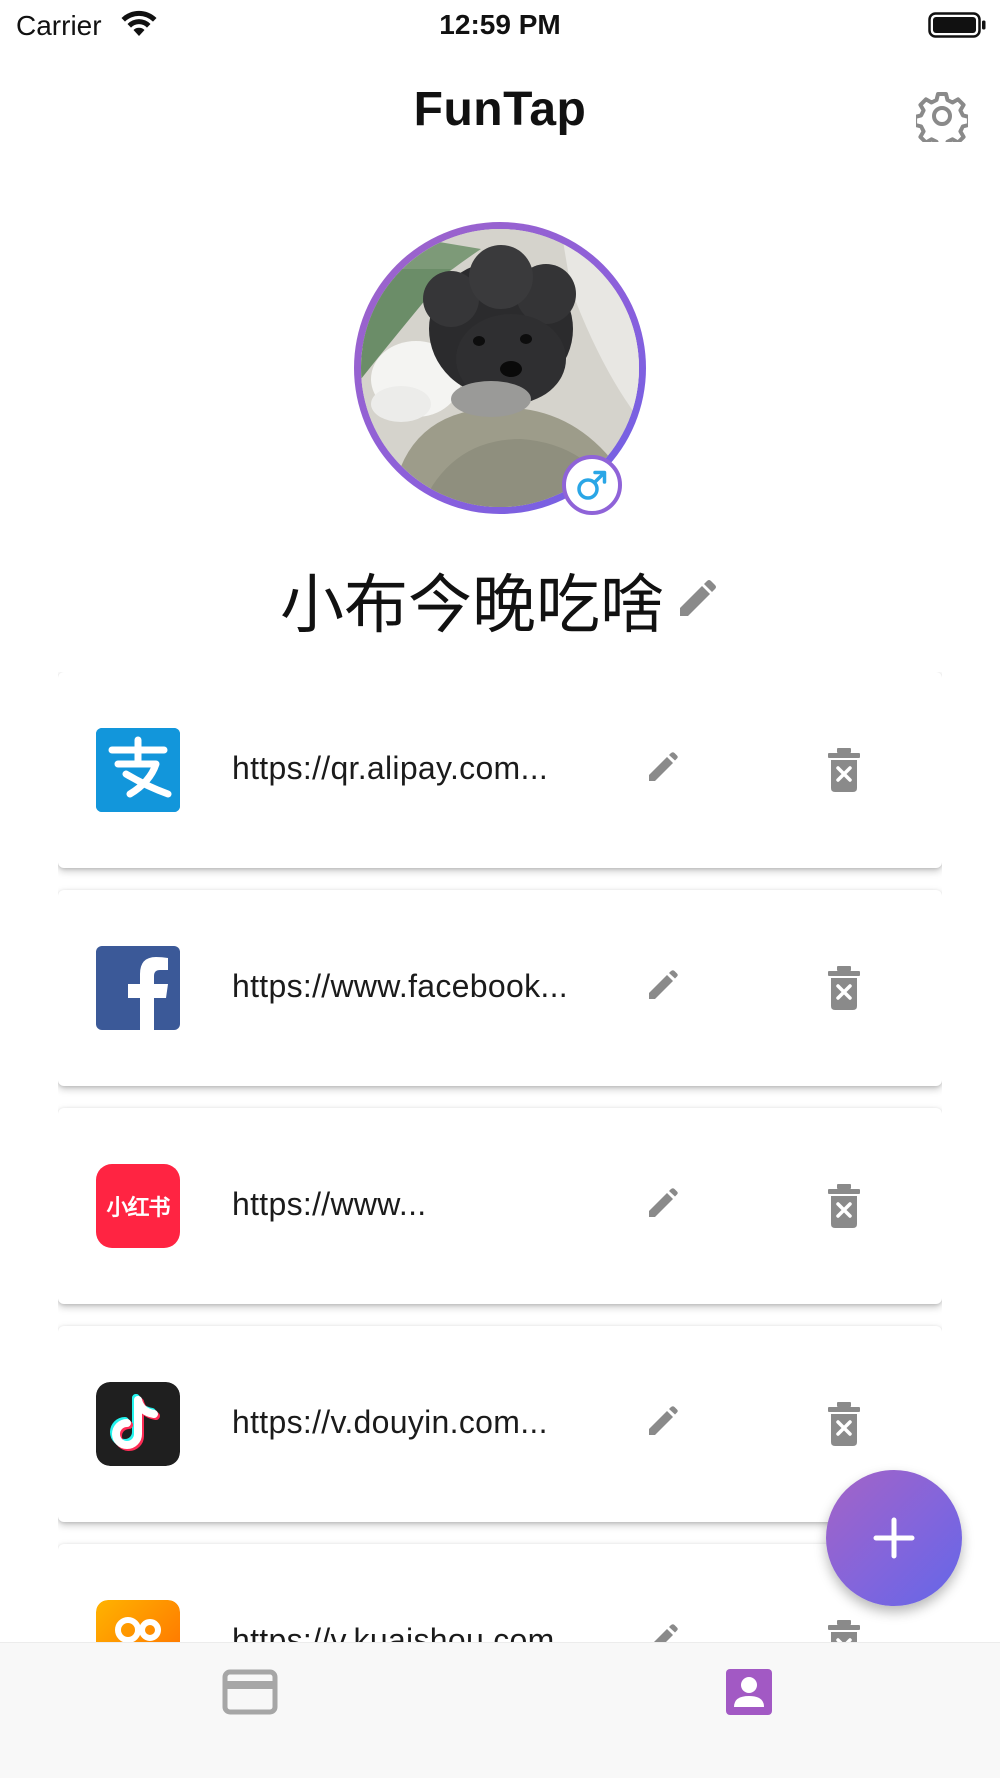 The image size is (1000, 1778). I want to click on gear-icon, so click(942, 116).